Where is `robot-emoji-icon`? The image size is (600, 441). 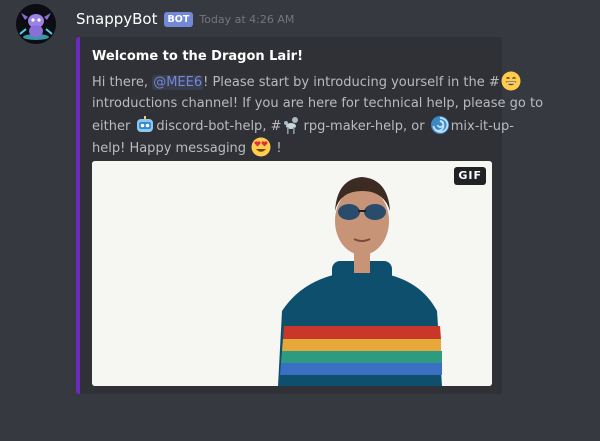
robot-emoji-icon is located at coordinates (145, 124).